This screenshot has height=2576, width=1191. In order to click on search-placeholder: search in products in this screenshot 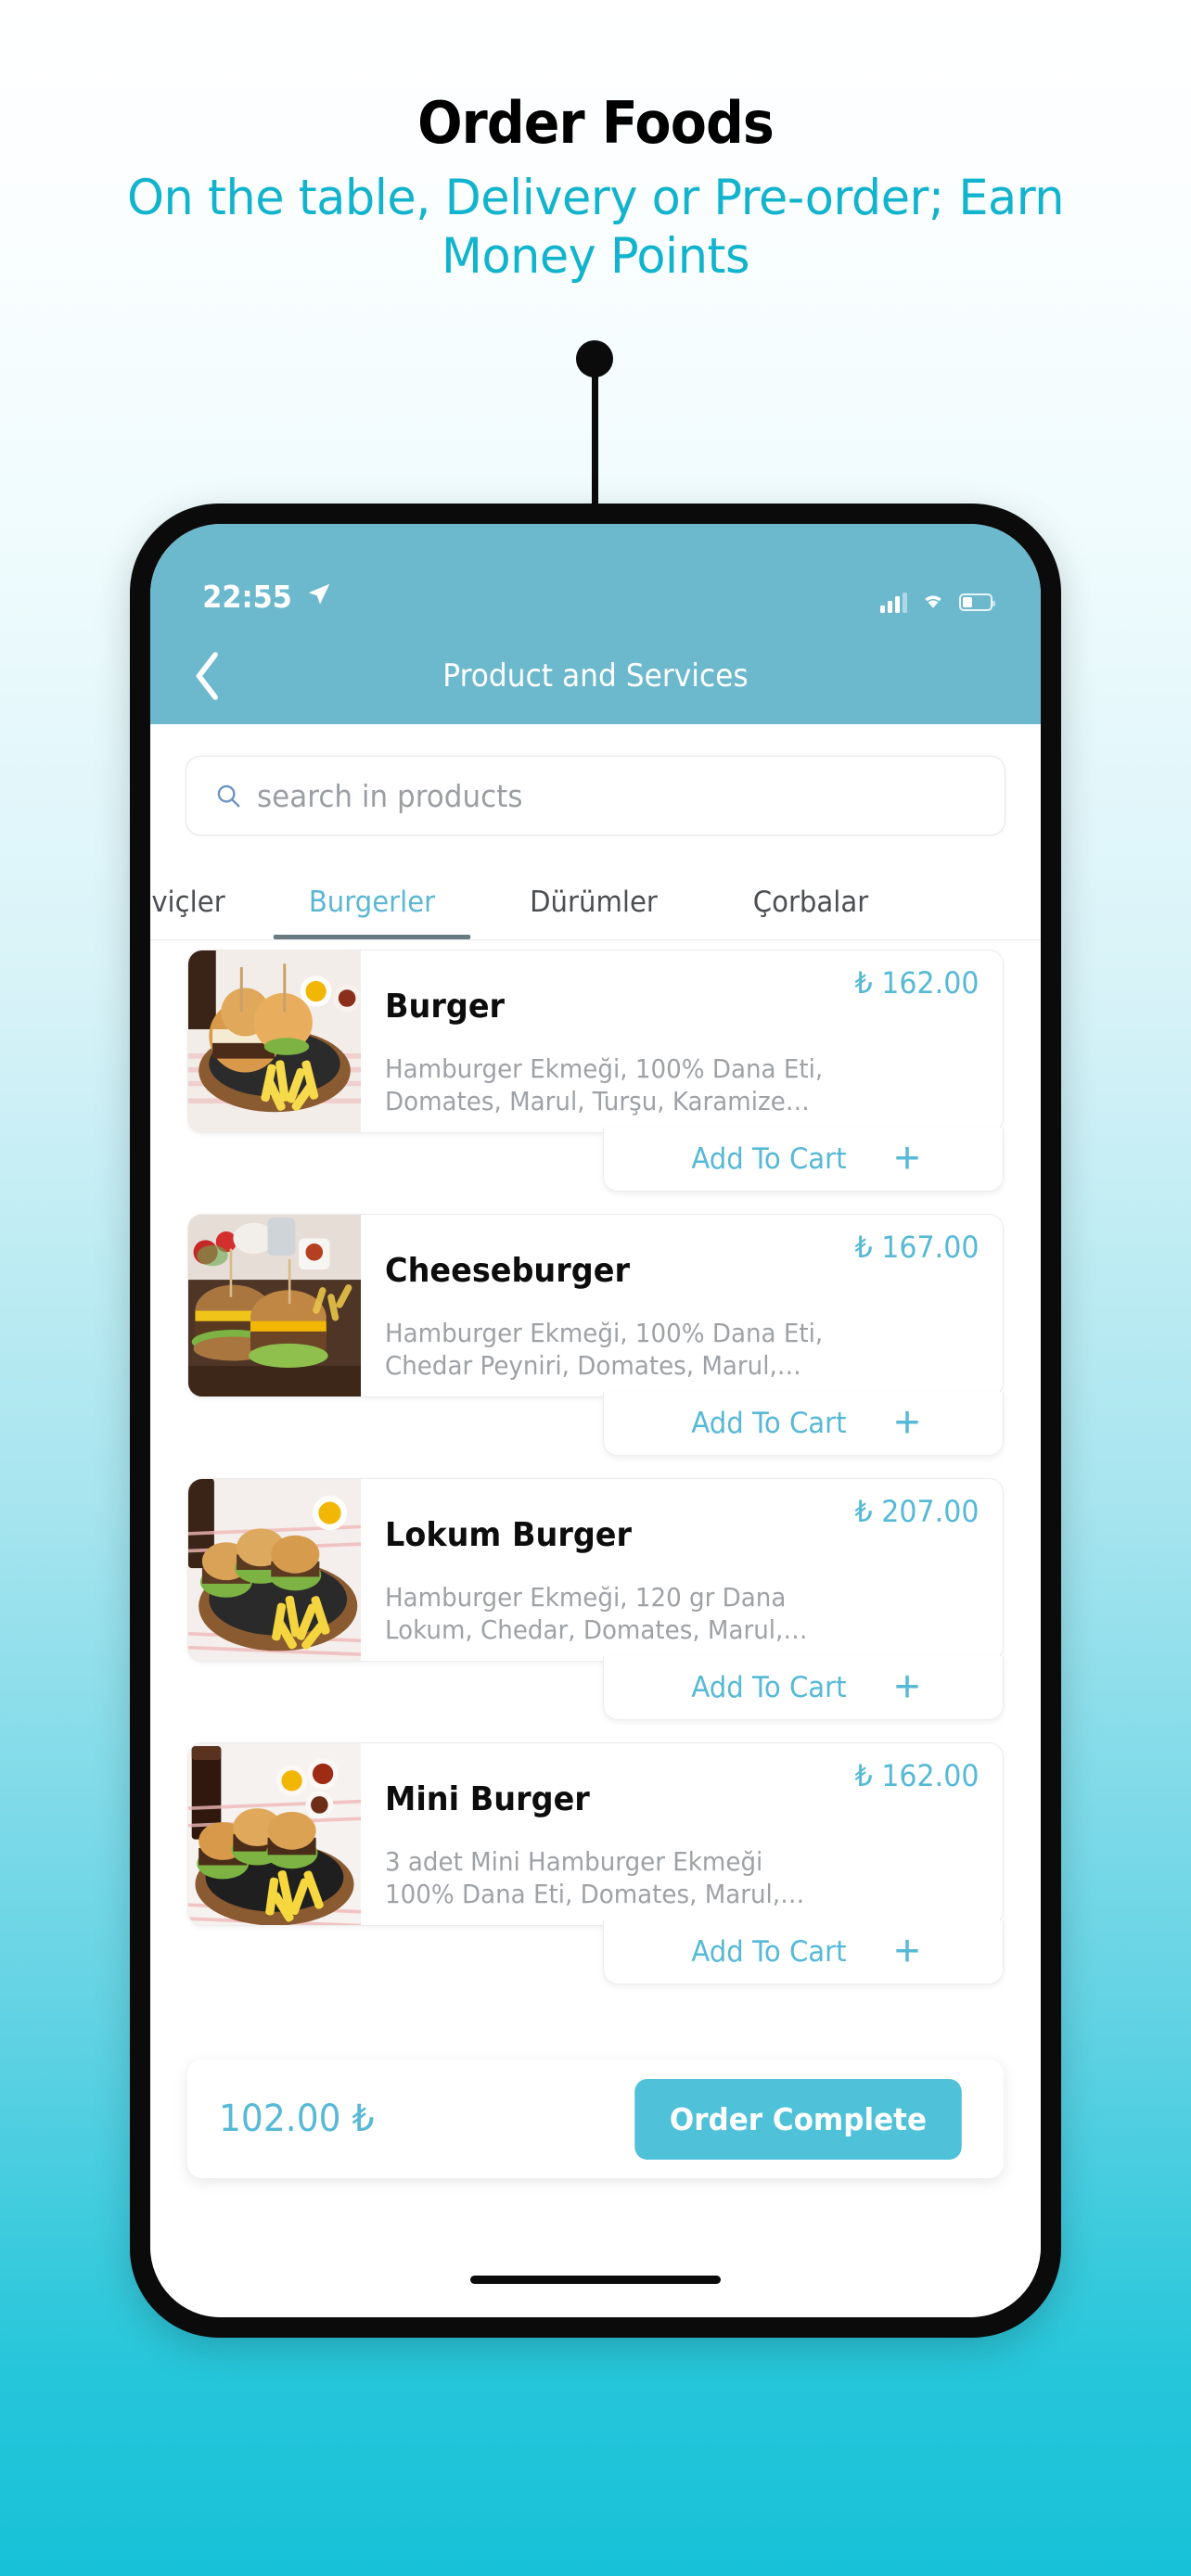, I will do `click(390, 796)`.